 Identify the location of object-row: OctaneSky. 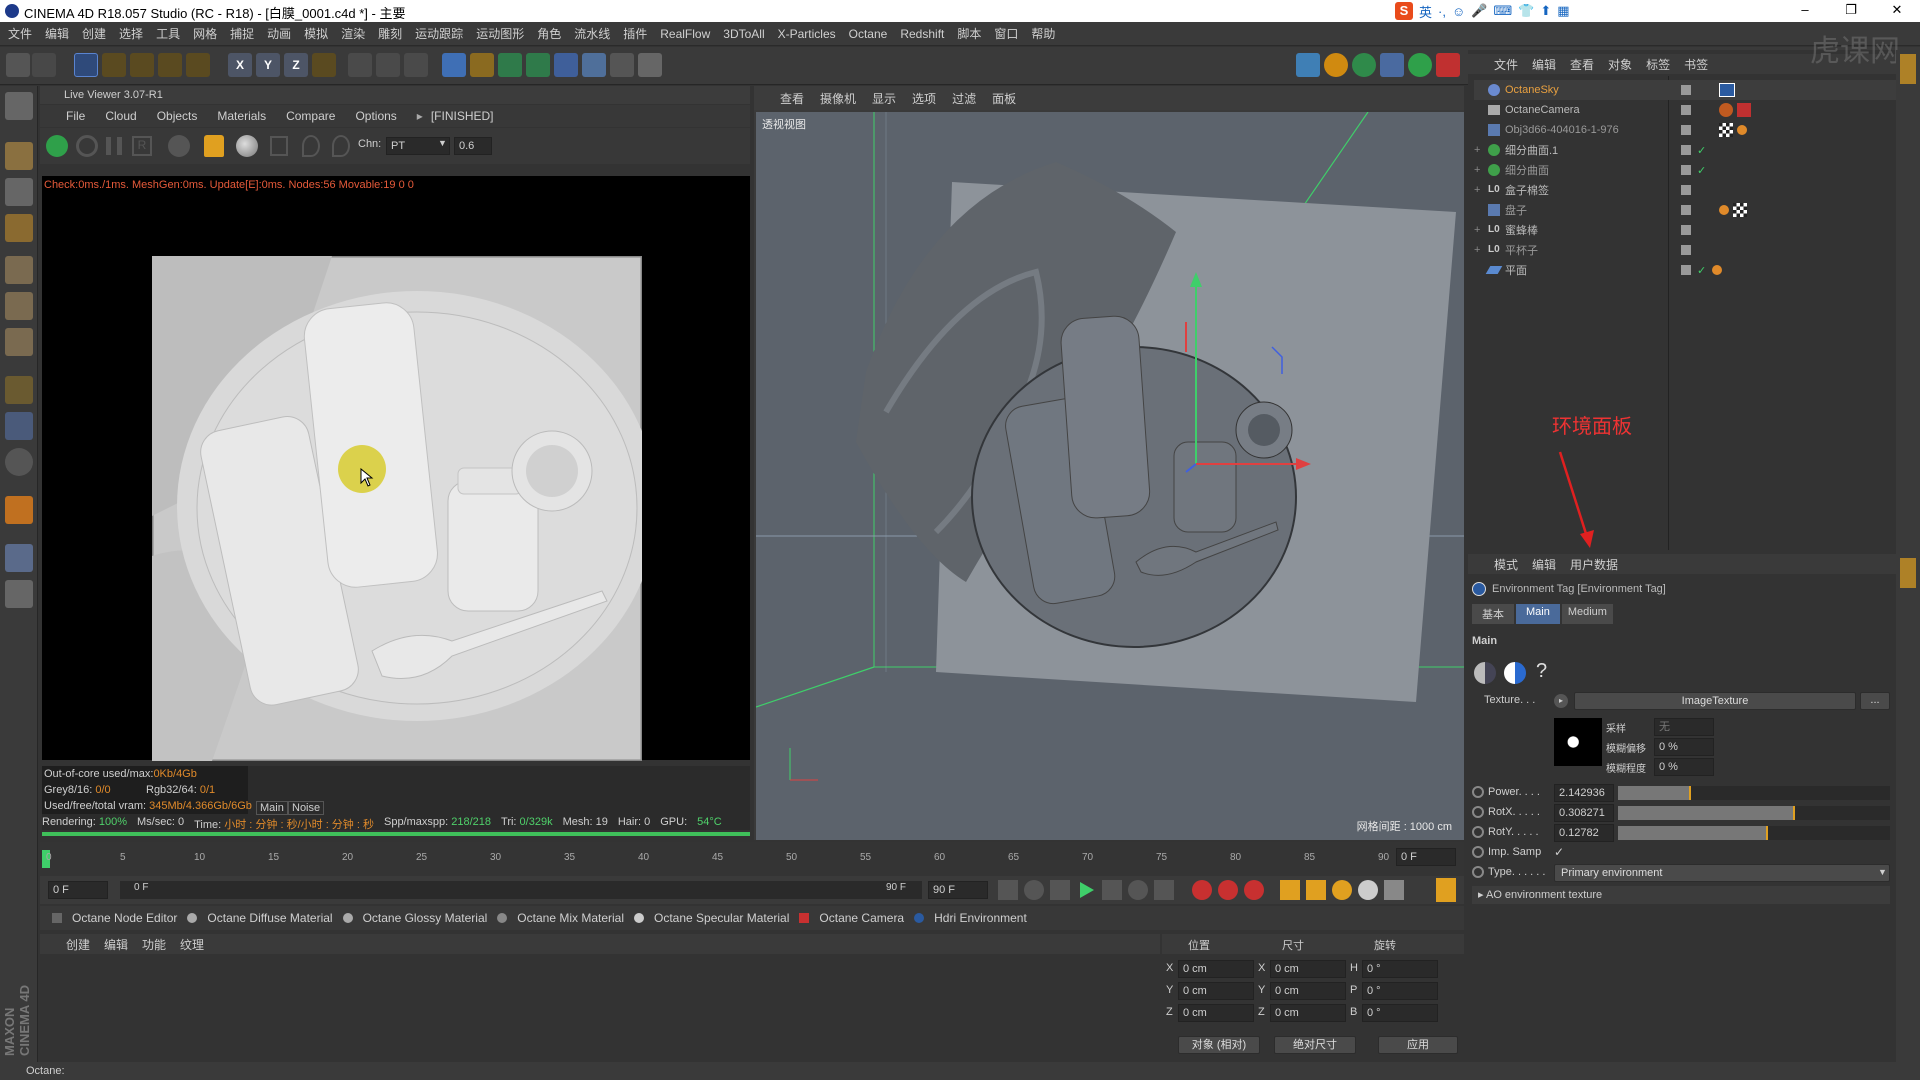
(1694, 90).